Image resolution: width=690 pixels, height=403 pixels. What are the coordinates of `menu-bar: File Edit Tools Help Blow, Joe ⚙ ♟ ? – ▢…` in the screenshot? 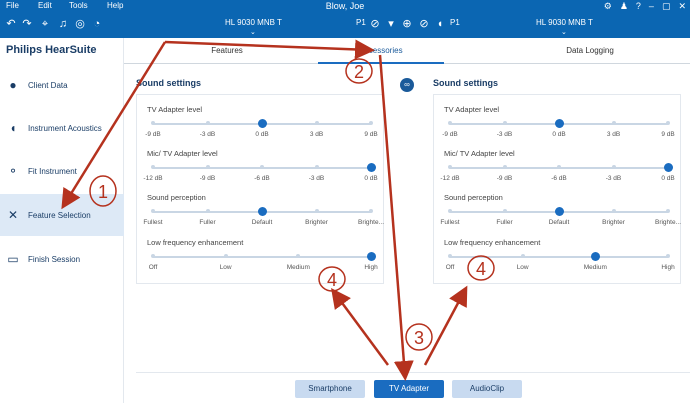 It's located at (345, 6).